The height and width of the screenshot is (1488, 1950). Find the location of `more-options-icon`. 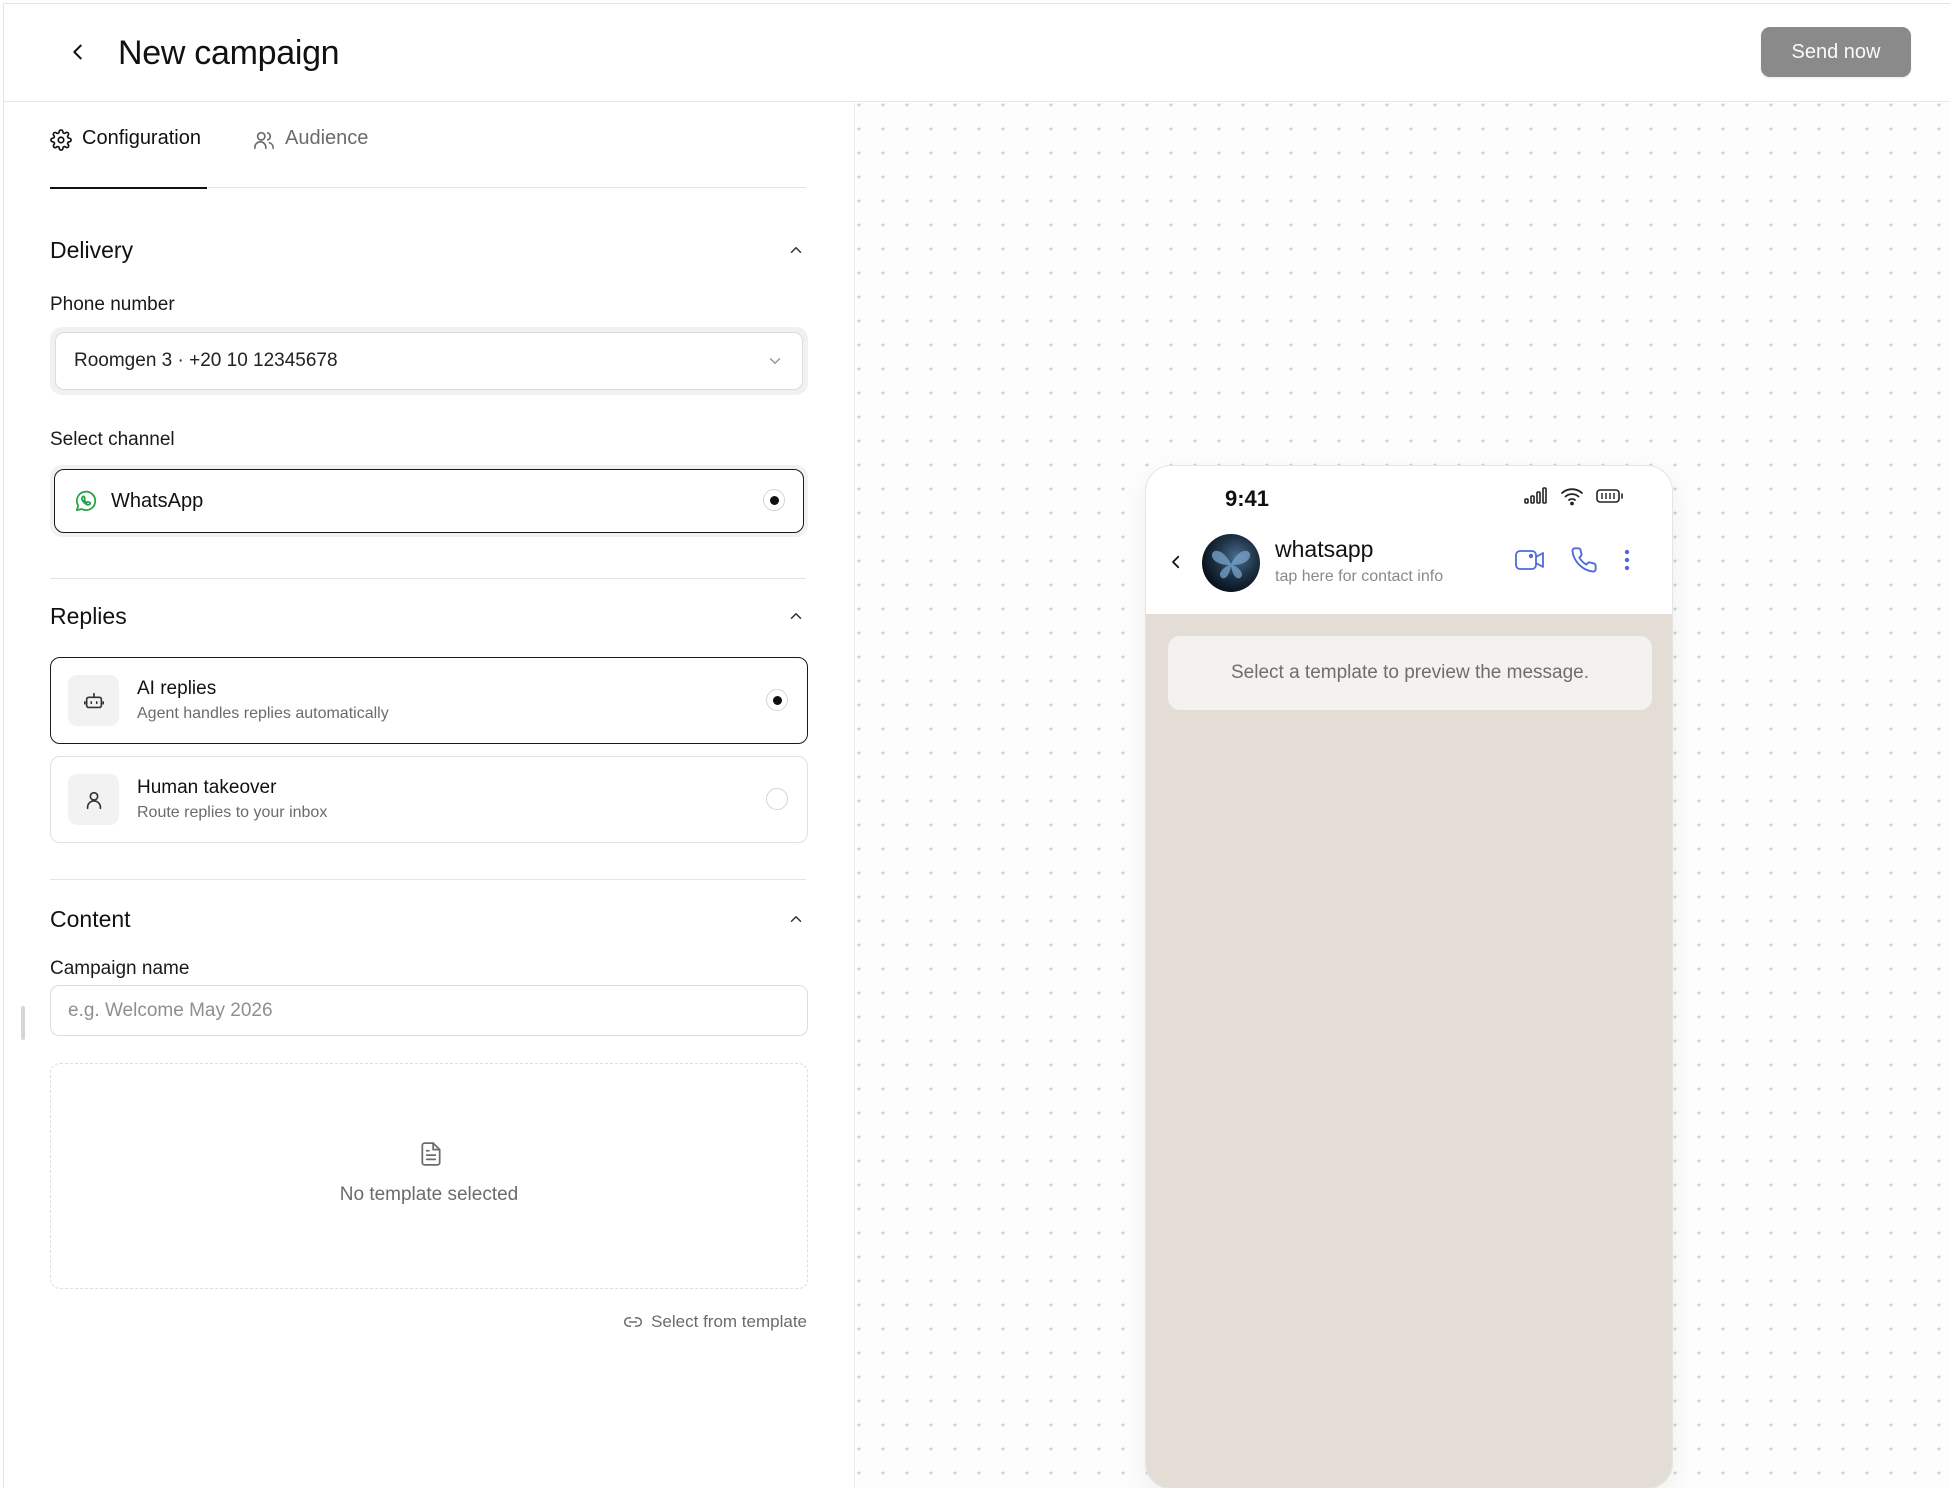

more-options-icon is located at coordinates (1627, 560).